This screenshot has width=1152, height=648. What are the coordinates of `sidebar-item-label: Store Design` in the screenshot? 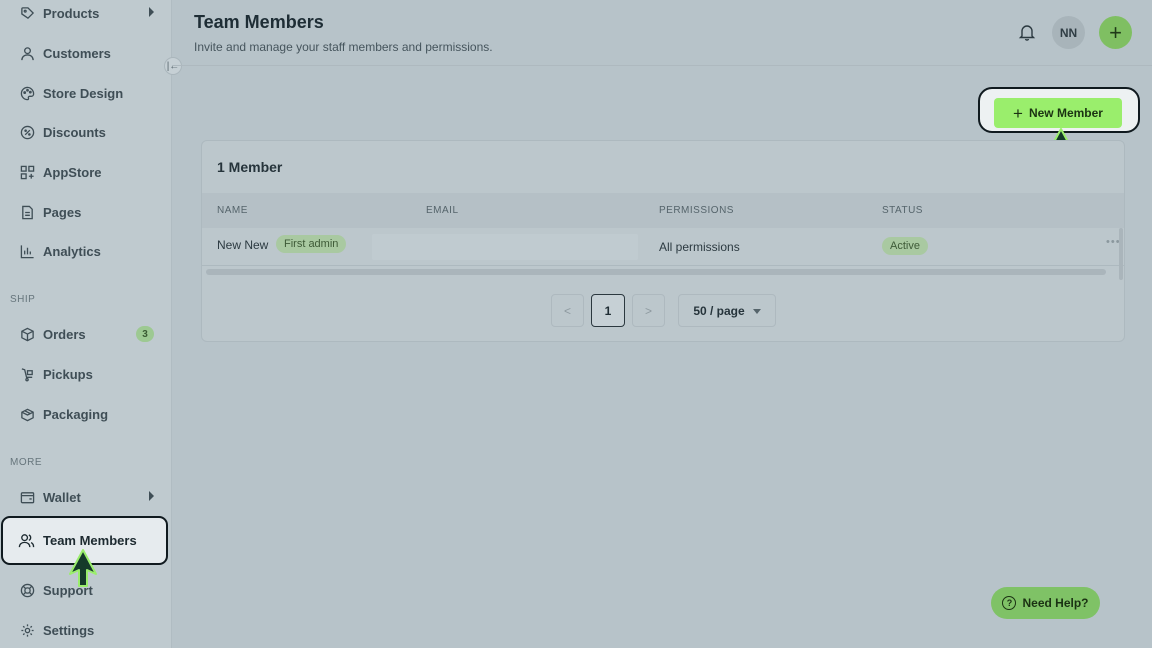 It's located at (83, 93).